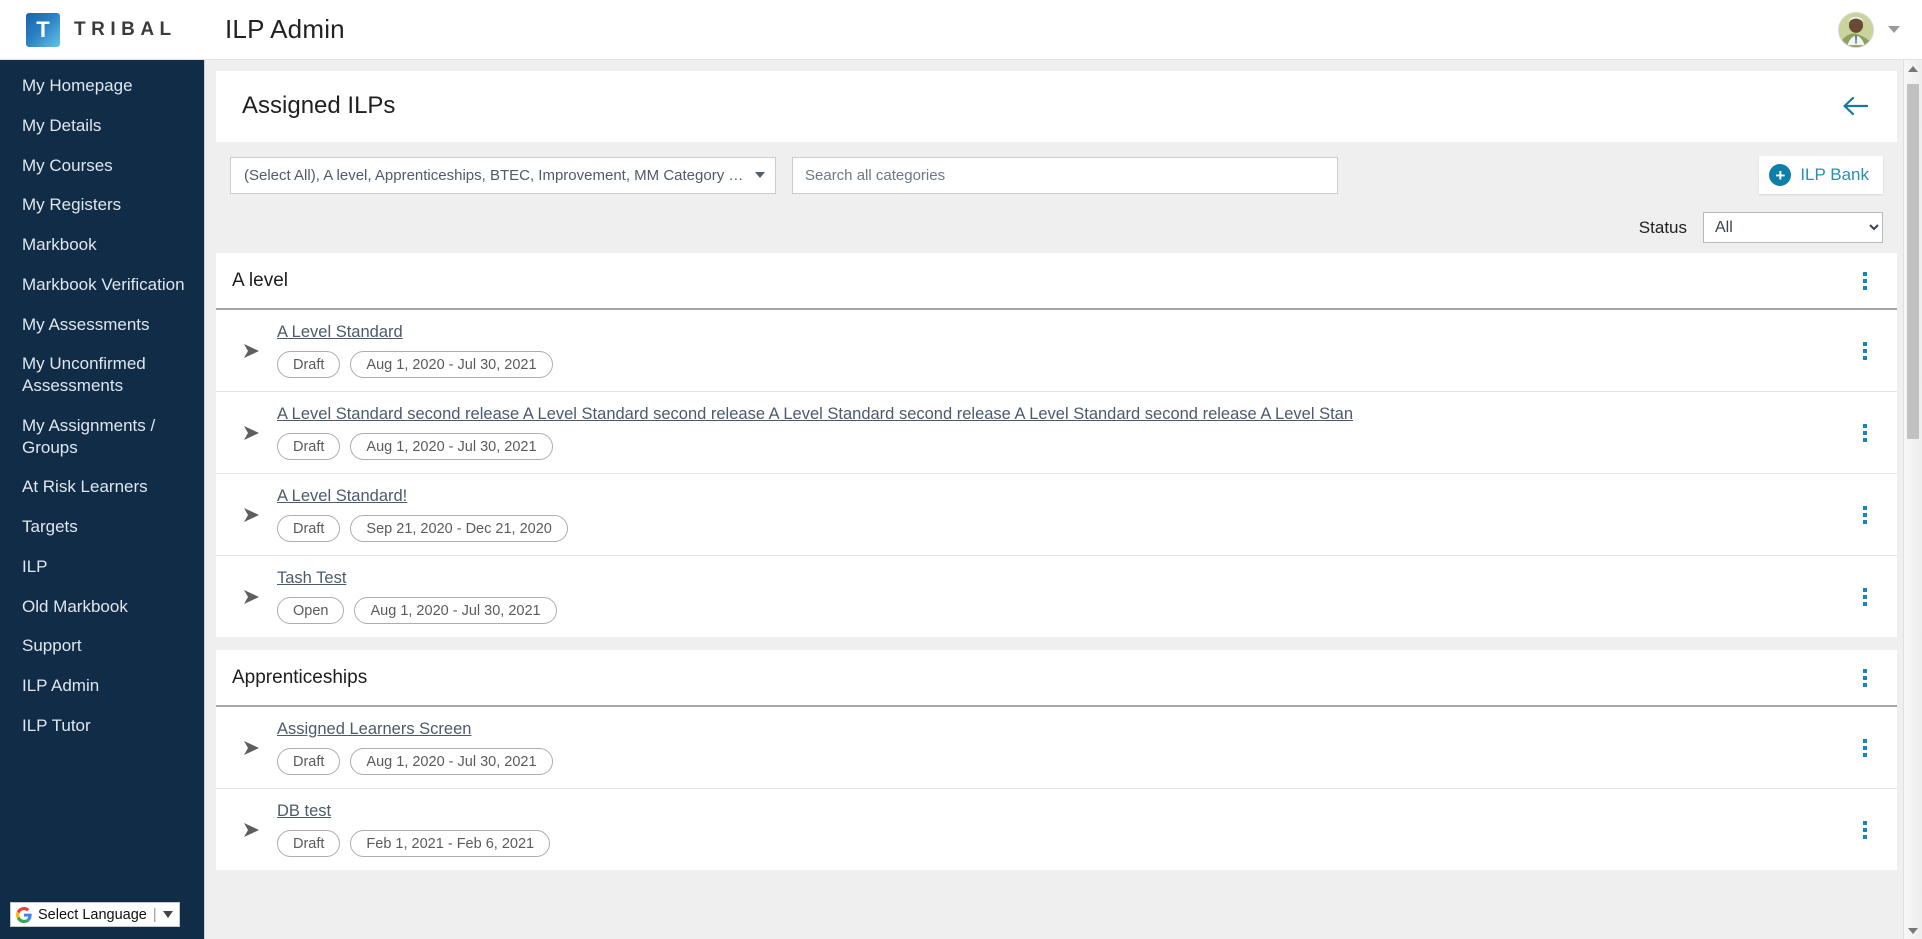  I want to click on sidebar-item-my-assessments: My Assessments, so click(102, 325).